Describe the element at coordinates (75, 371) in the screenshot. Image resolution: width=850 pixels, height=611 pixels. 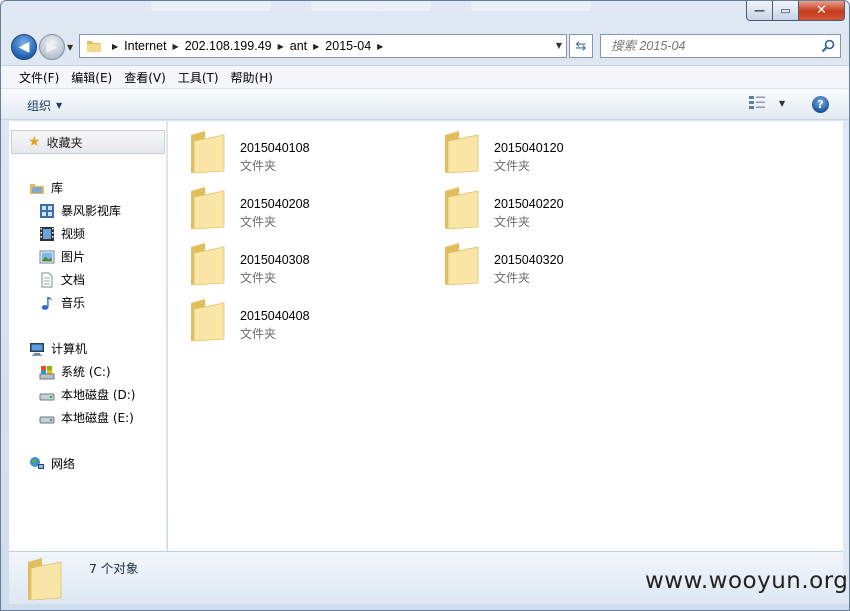
I see `sidebar-item-drive-c: 系统 (C:)` at that location.